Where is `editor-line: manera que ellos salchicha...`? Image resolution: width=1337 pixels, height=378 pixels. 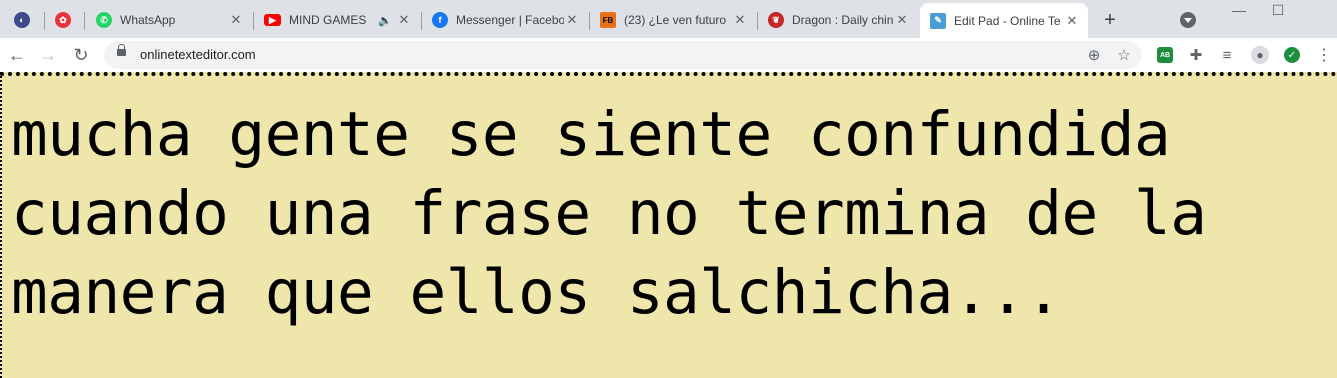
editor-line: manera que ellos salchicha... is located at coordinates (536, 292).